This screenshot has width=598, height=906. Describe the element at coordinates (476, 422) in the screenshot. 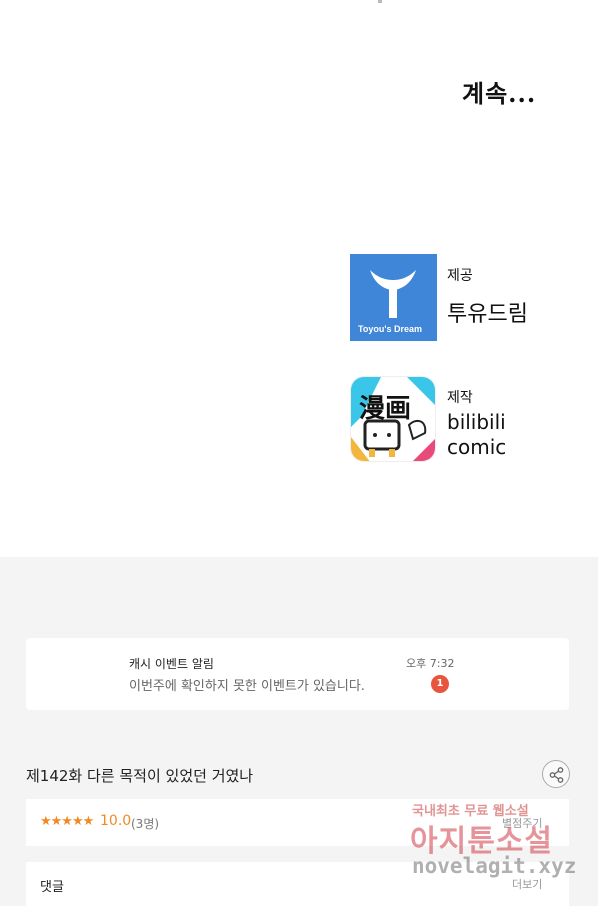

I see `producer-name-line1: bilibili` at that location.